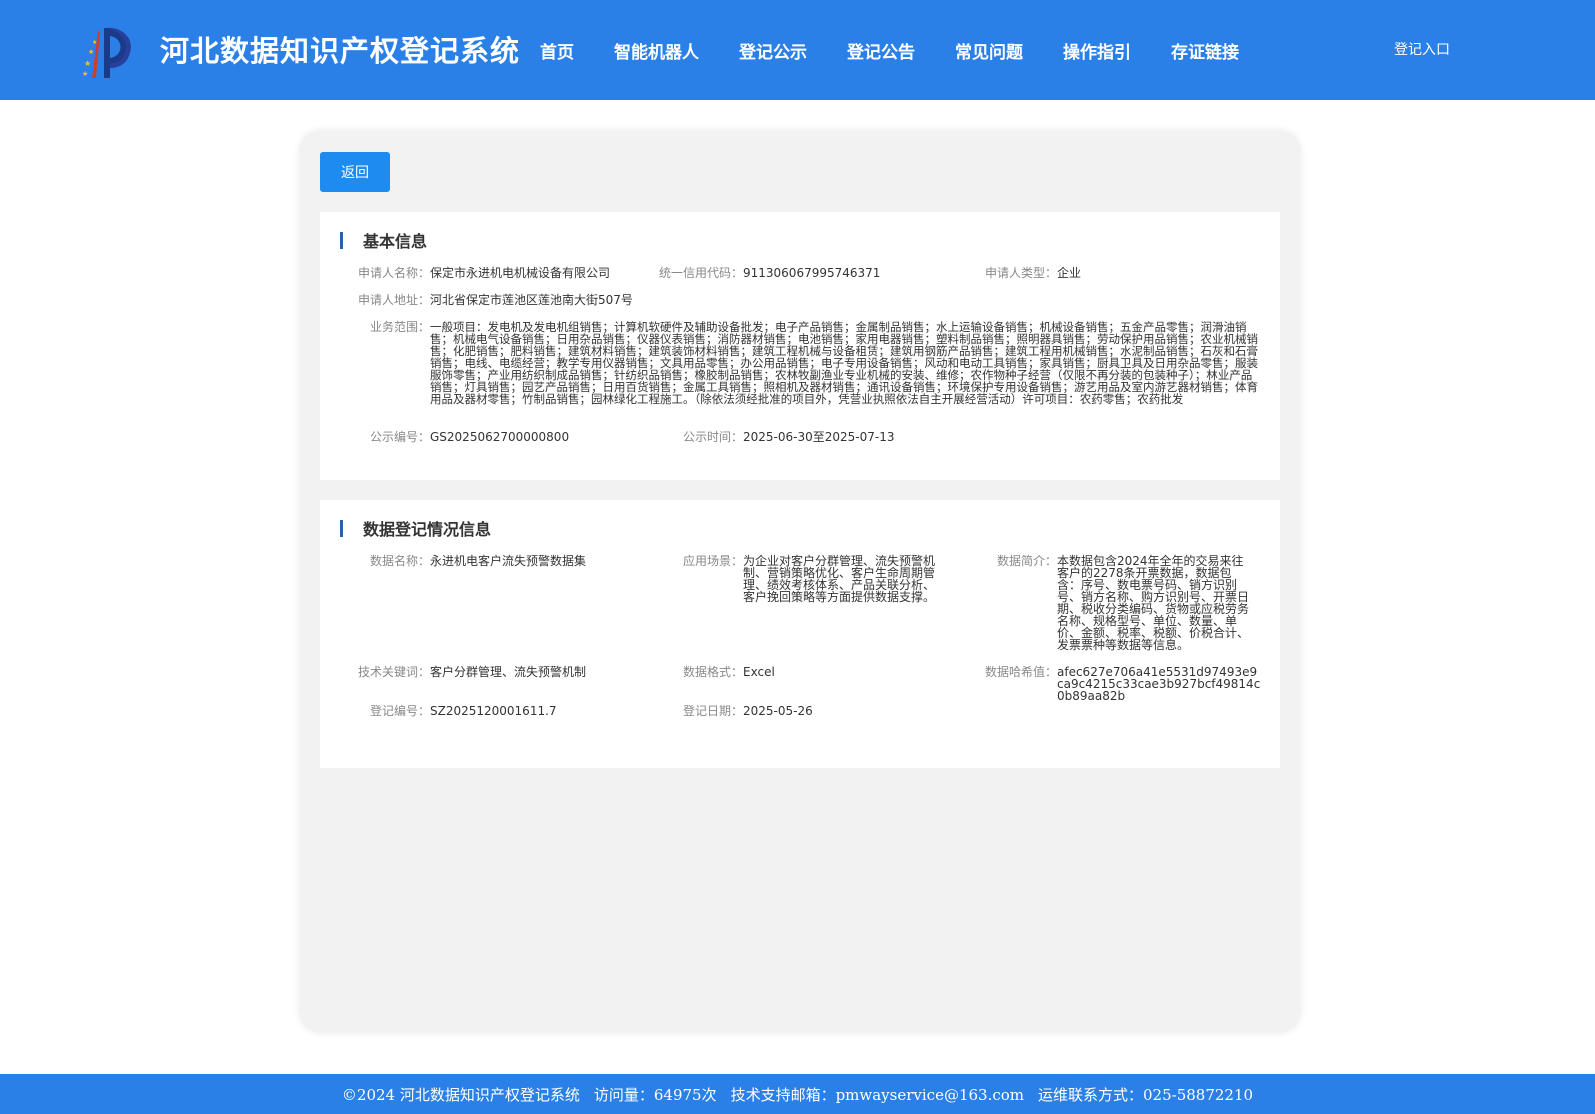 Image resolution: width=1595 pixels, height=1114 pixels. Describe the element at coordinates (700, 273) in the screenshot. I see `credit-code-label: 统一信用代码：` at that location.